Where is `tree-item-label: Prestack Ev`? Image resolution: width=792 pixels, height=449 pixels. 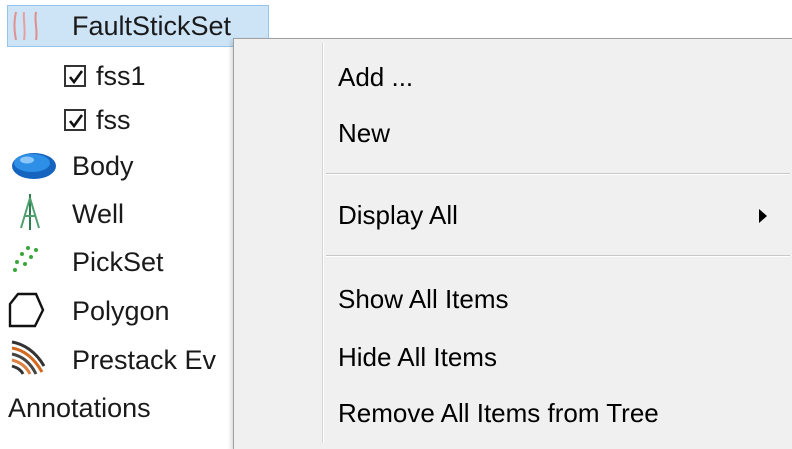 tree-item-label: Prestack Ev is located at coordinates (144, 360).